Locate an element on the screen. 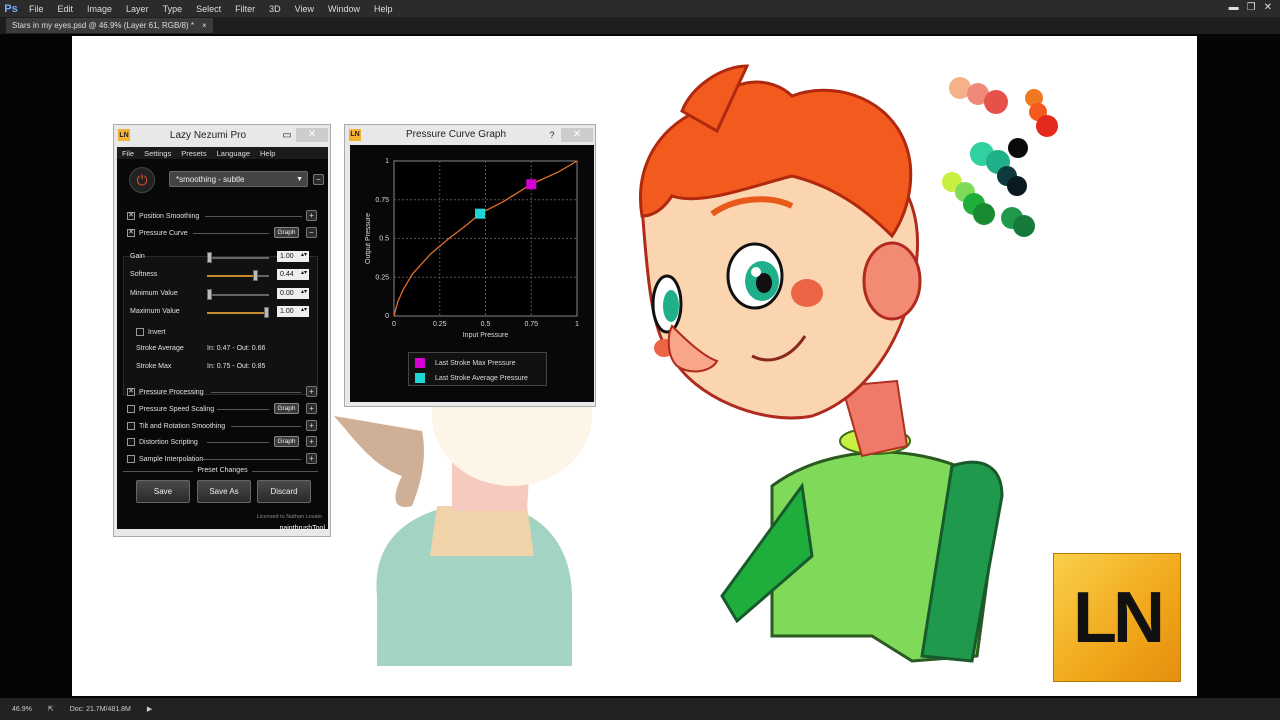 Image resolution: width=1280 pixels, height=720 pixels. distortion-graph-button: Graph is located at coordinates (286, 441).